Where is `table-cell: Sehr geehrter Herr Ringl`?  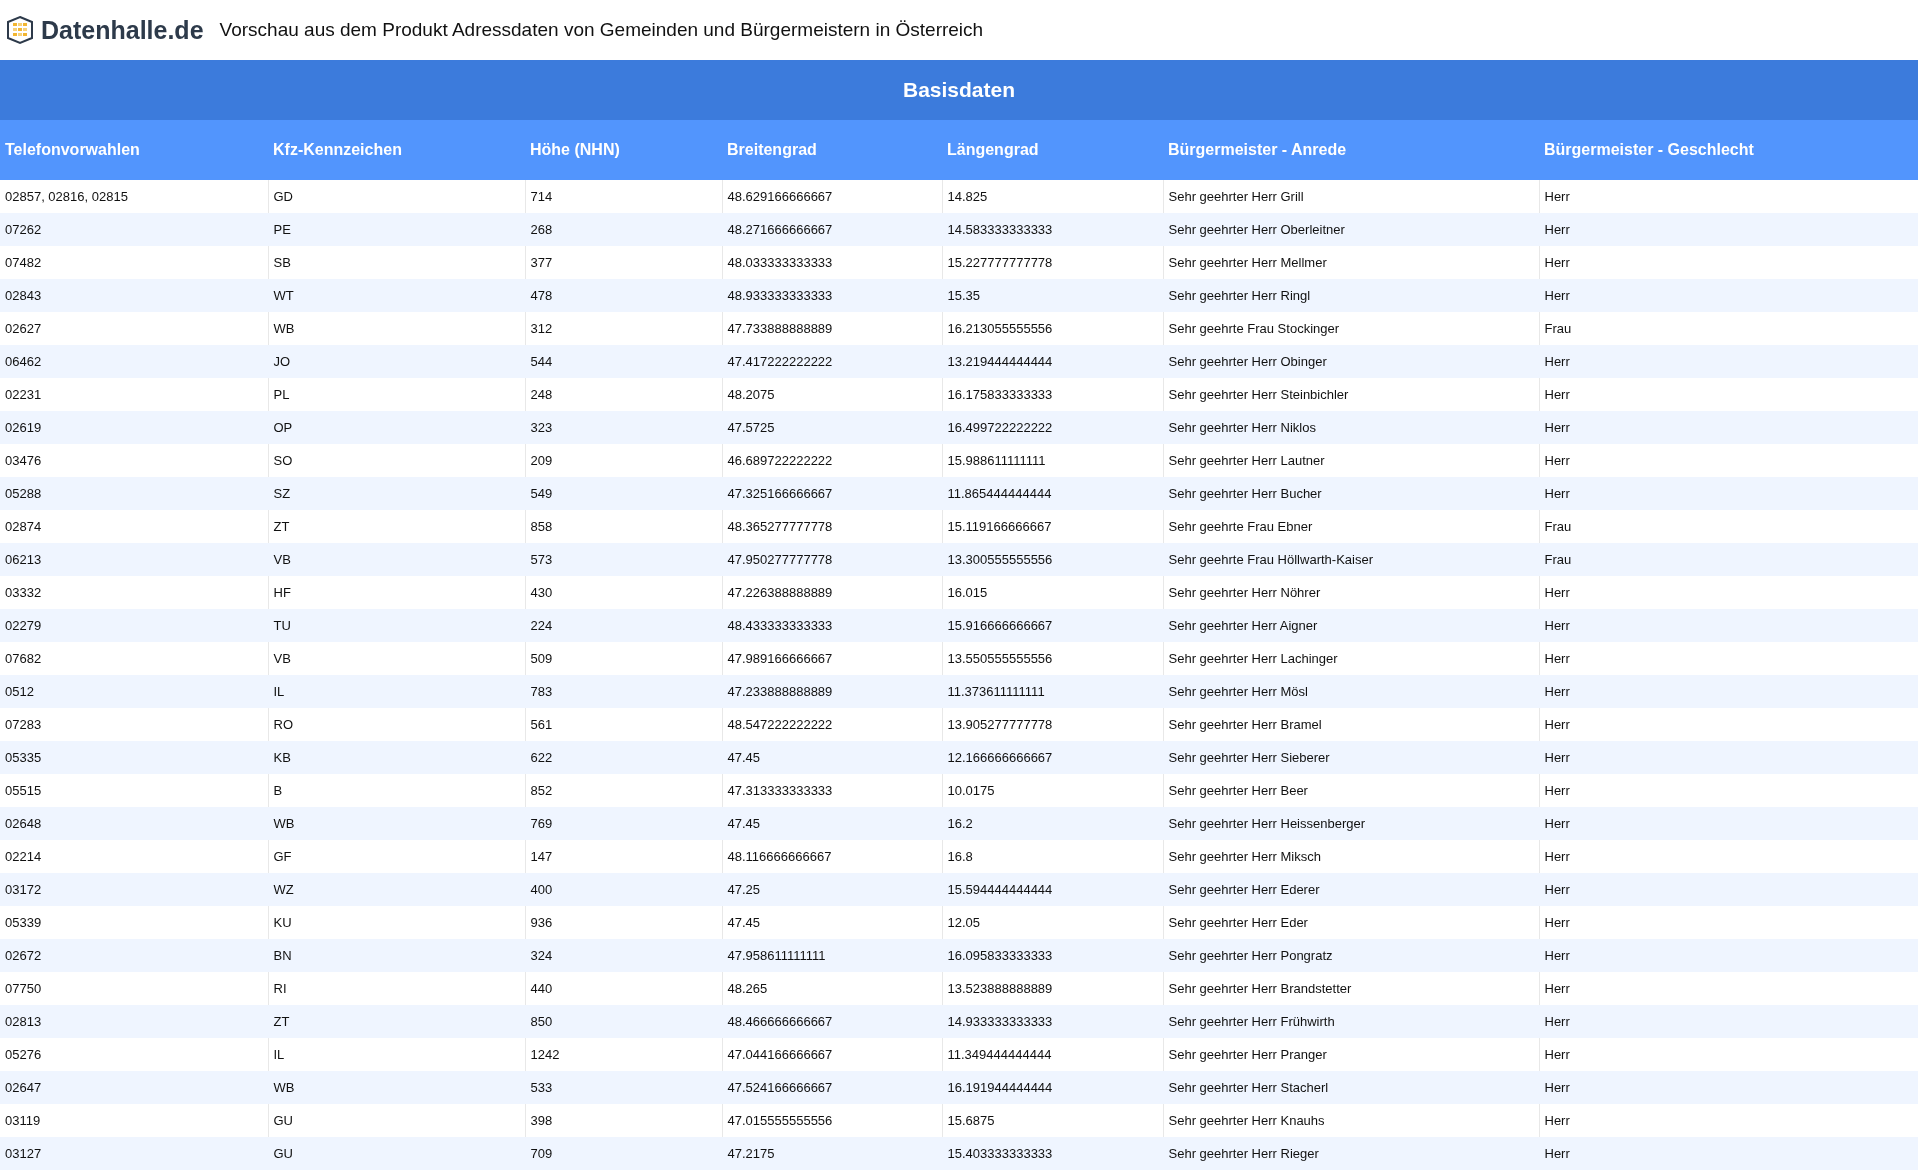
table-cell: Sehr geehrter Herr Ringl is located at coordinates (1351, 295).